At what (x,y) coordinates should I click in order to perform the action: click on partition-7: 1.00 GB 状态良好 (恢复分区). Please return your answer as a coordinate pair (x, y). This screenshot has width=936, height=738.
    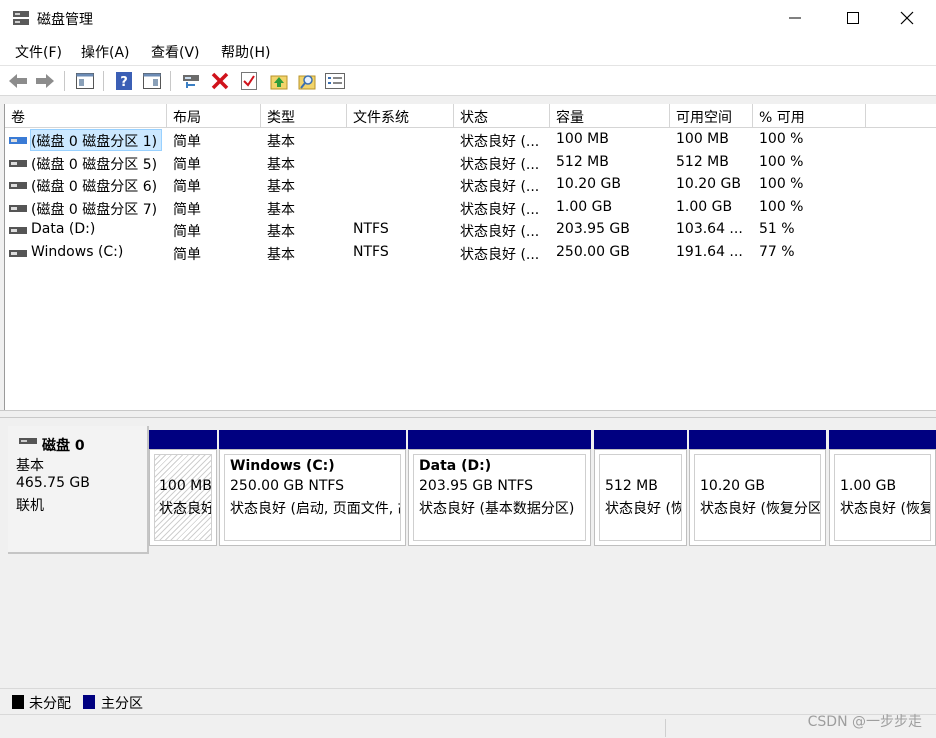
    Looking at the image, I should click on (882, 488).